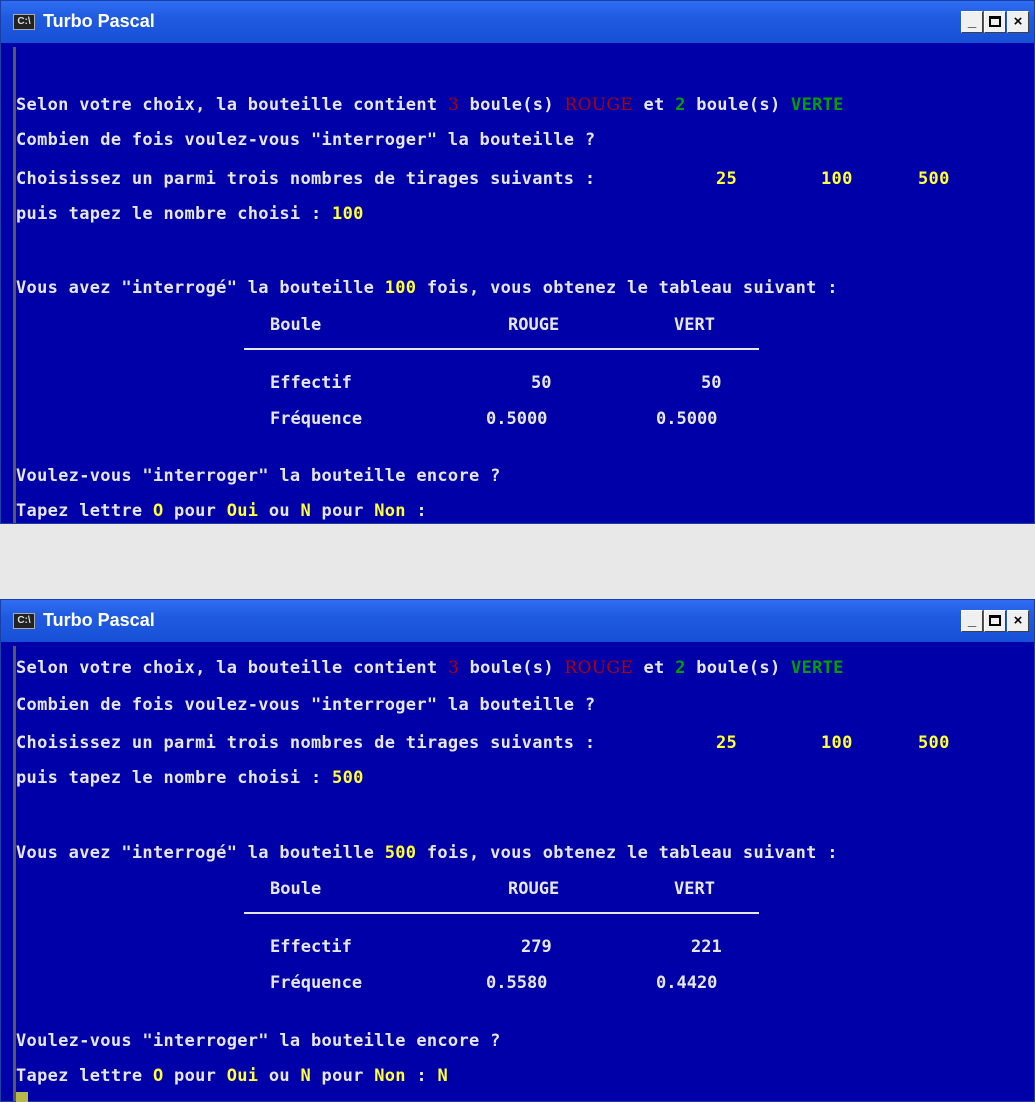 The width and height of the screenshot is (1035, 1102). I want to click on effectif-vert: 50, so click(711, 383).